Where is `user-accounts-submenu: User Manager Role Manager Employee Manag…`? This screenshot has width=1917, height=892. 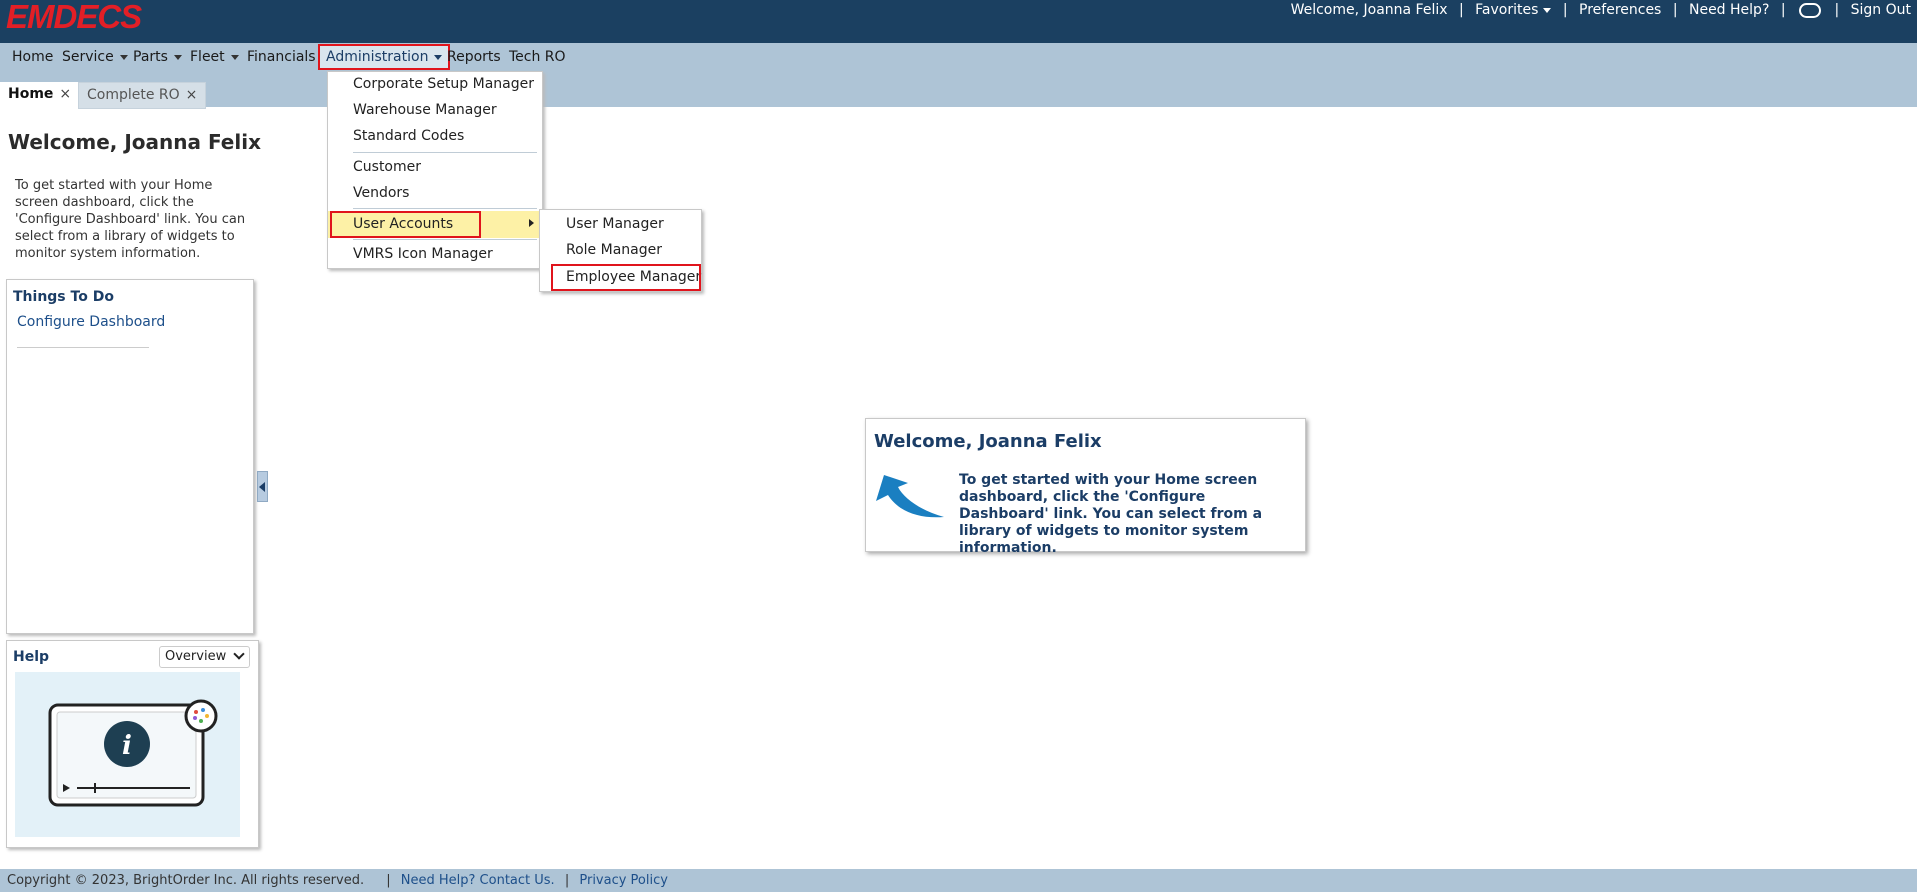 user-accounts-submenu: User Manager Role Manager Employee Manag… is located at coordinates (620, 250).